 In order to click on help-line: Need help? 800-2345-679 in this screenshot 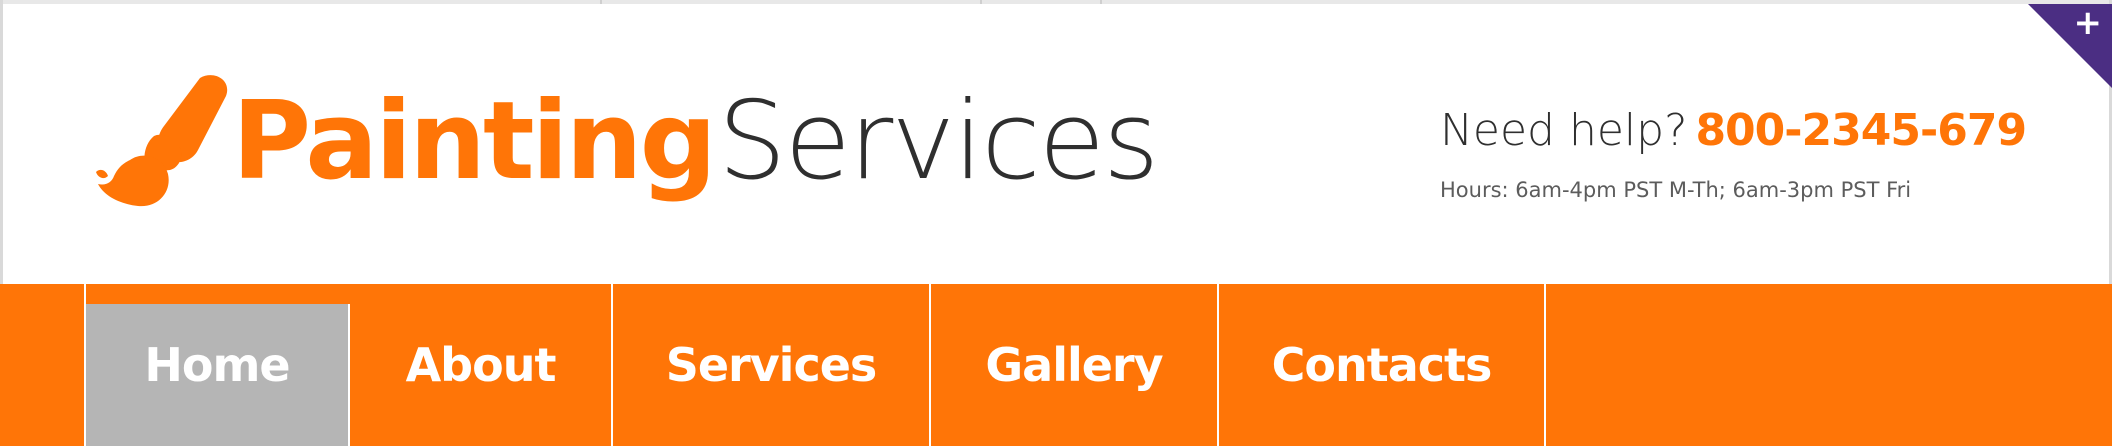, I will do `click(1733, 131)`.